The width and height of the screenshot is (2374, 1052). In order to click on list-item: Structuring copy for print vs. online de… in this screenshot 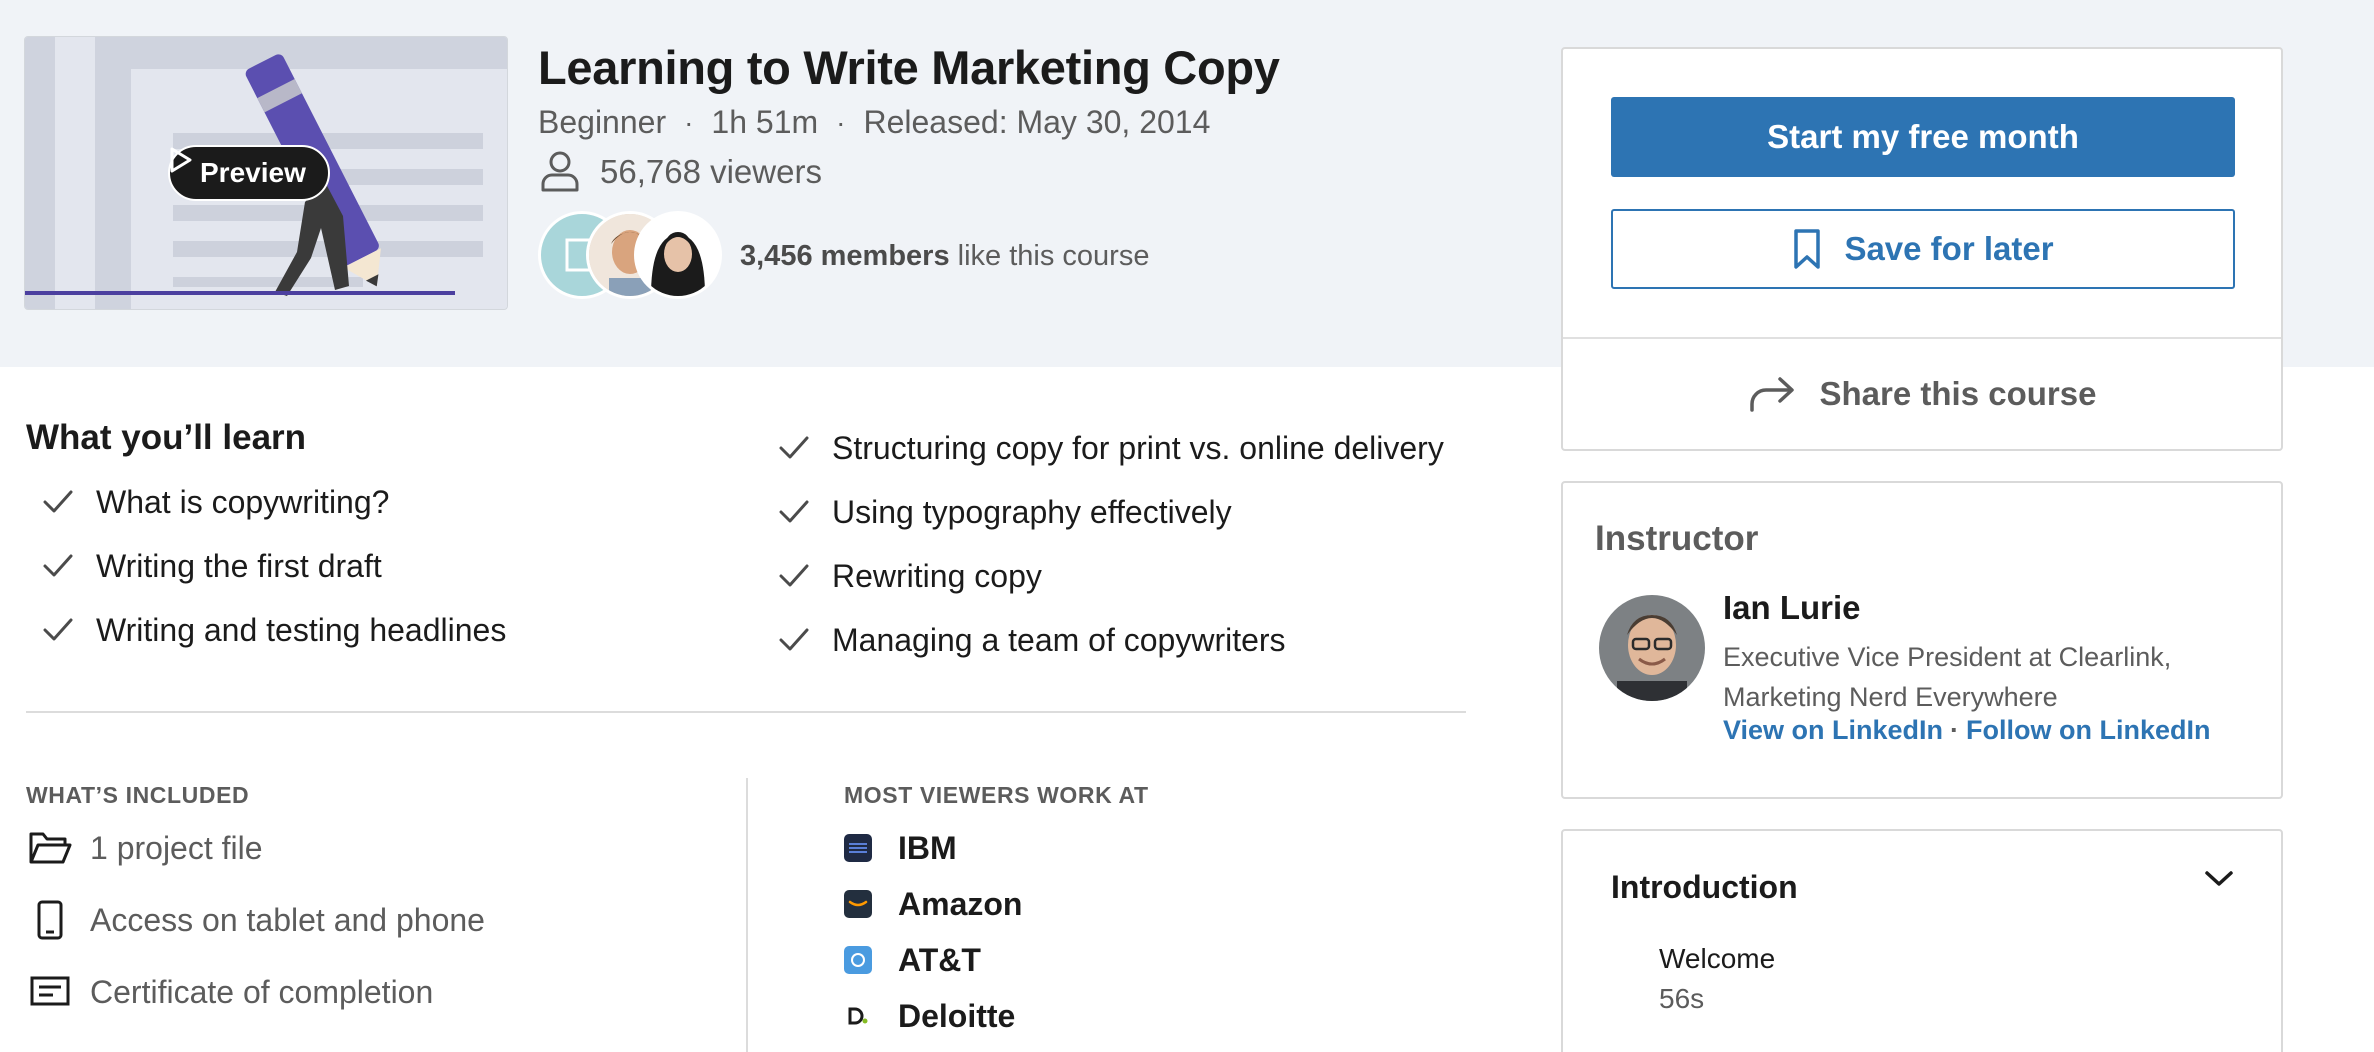, I will do `click(1111, 448)`.